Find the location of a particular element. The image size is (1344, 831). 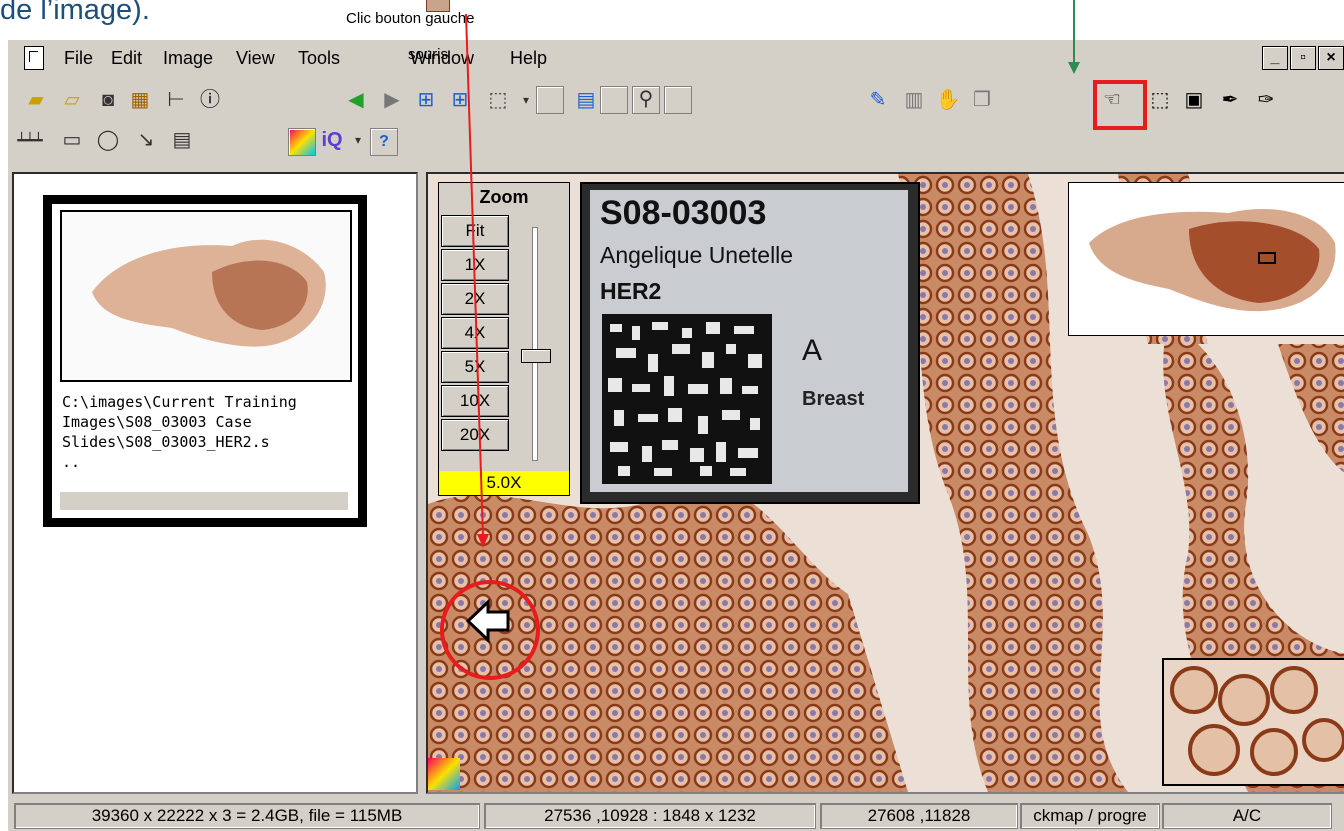

ellipse-icon: ◯ is located at coordinates (108, 140).